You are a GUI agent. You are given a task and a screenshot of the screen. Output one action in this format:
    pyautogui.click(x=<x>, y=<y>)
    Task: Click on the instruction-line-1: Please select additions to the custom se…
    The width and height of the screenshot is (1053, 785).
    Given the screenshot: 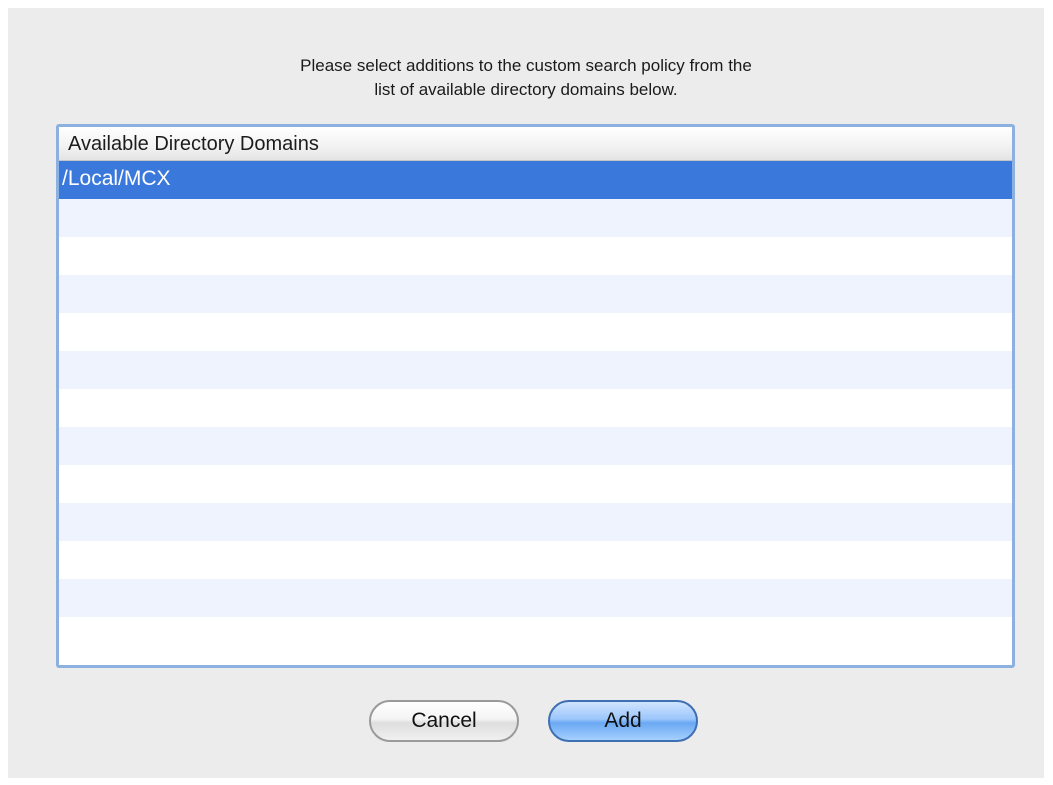 What is the action you would take?
    pyautogui.click(x=526, y=65)
    